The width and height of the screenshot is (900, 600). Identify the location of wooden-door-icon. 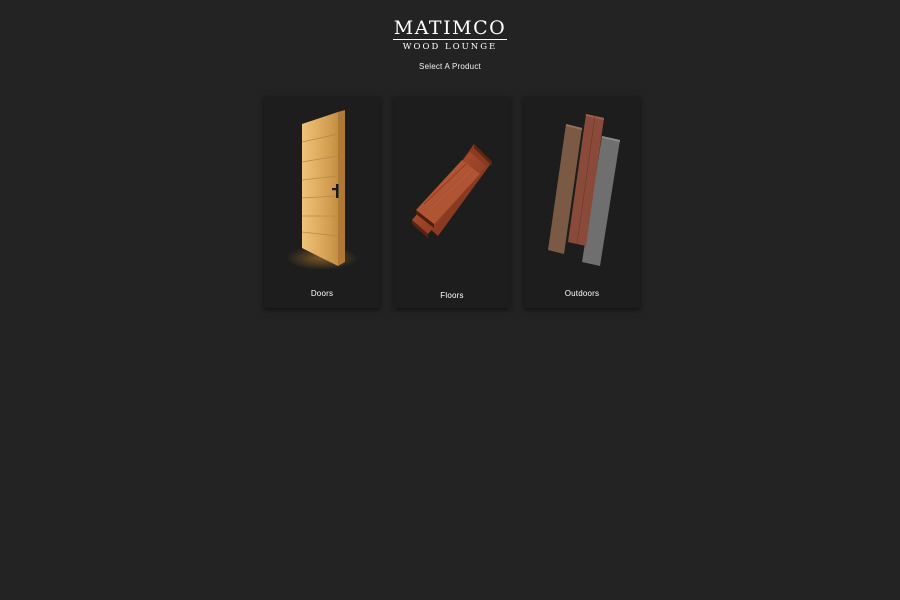
(322, 190).